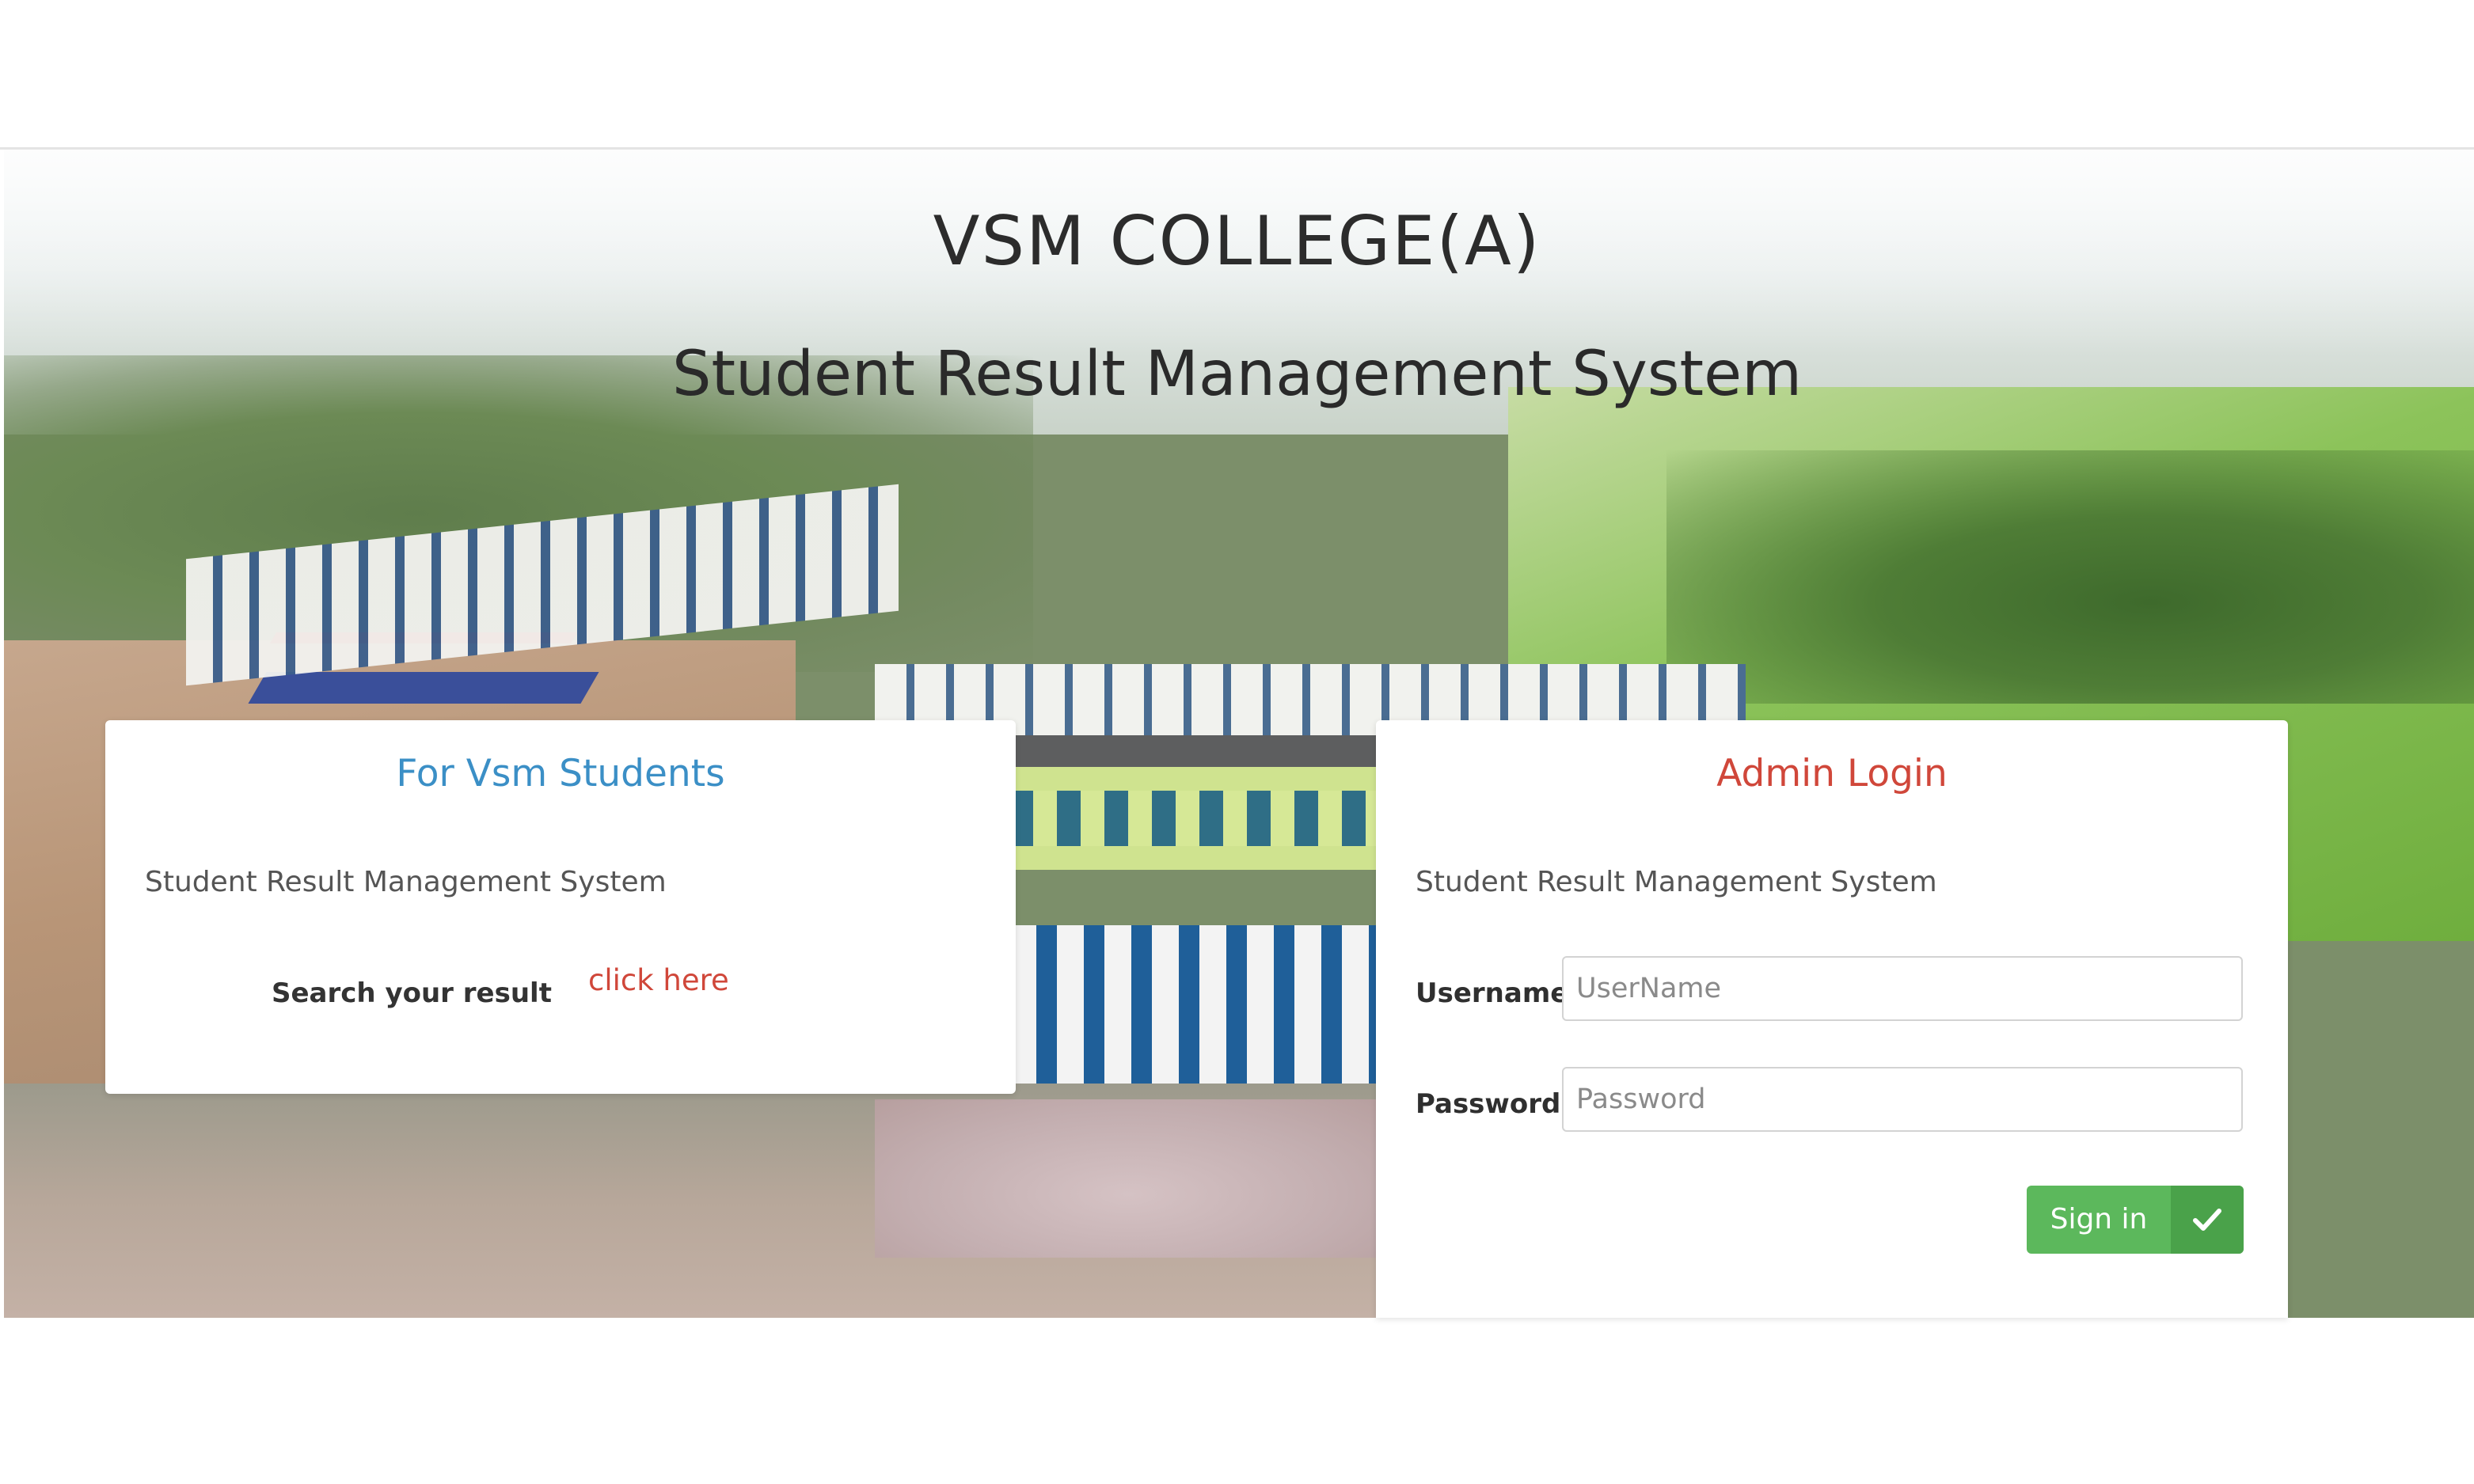  I want to click on username-input, so click(1903, 988).